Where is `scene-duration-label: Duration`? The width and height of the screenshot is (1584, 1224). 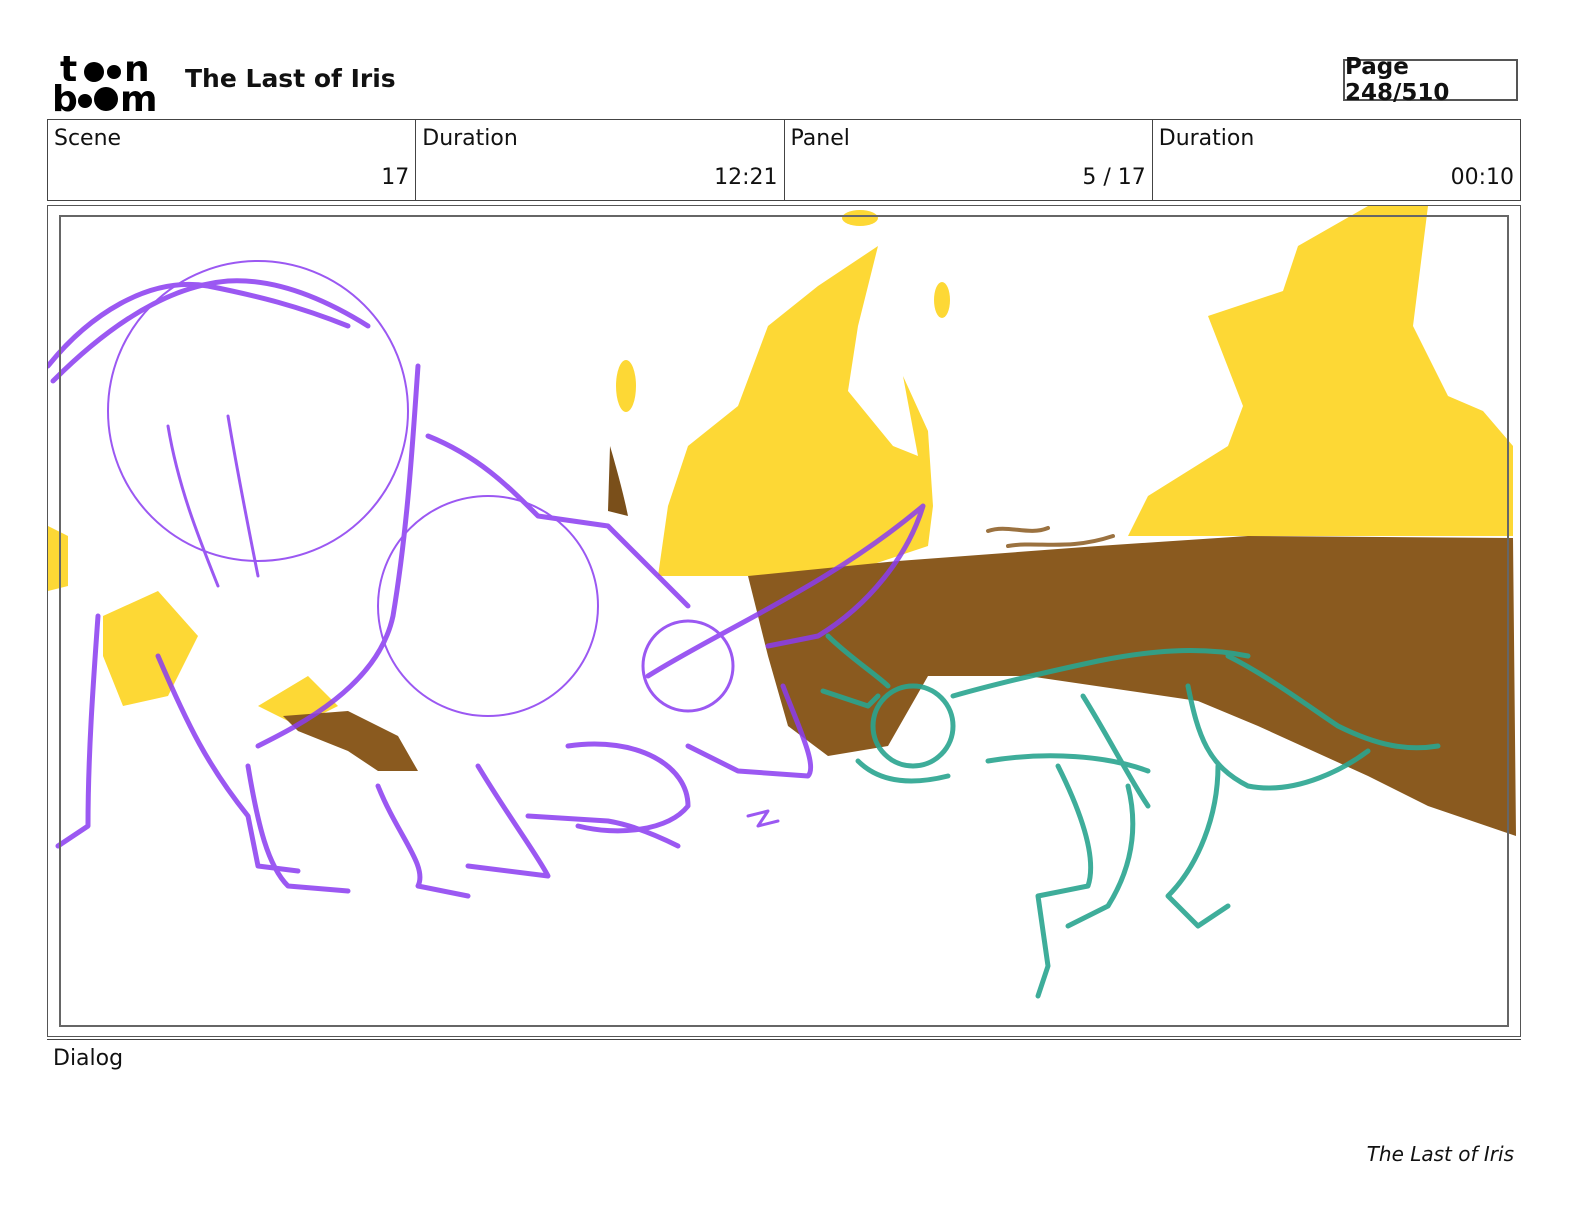 scene-duration-label: Duration is located at coordinates (470, 138).